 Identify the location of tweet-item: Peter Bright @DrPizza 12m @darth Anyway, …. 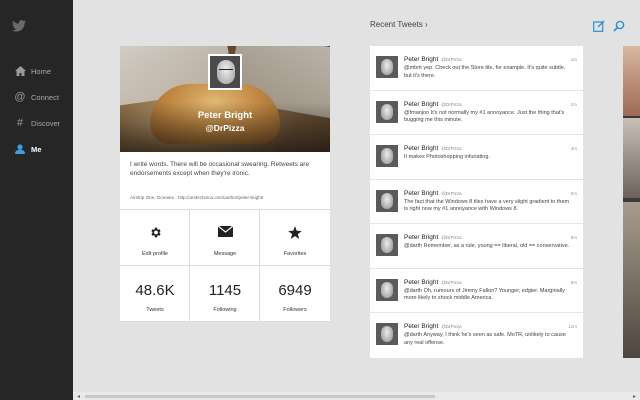
(476, 335).